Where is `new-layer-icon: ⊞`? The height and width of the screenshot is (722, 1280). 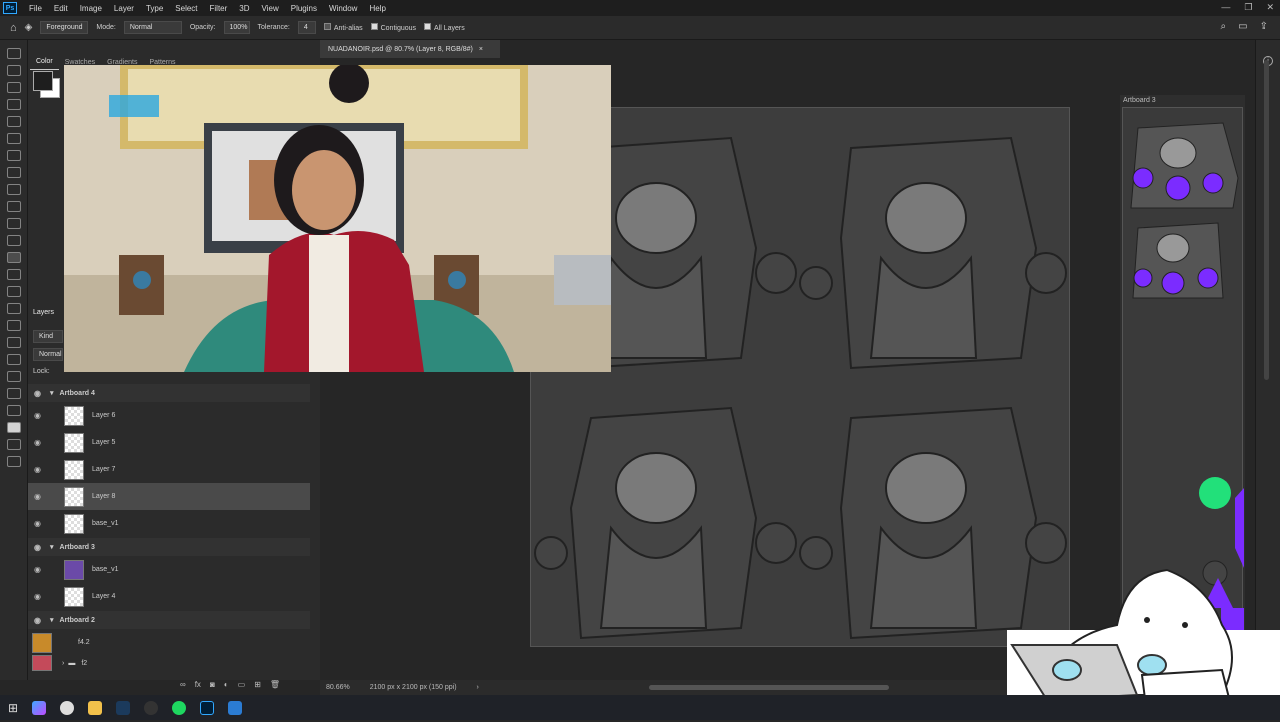 new-layer-icon: ⊞ is located at coordinates (257, 684).